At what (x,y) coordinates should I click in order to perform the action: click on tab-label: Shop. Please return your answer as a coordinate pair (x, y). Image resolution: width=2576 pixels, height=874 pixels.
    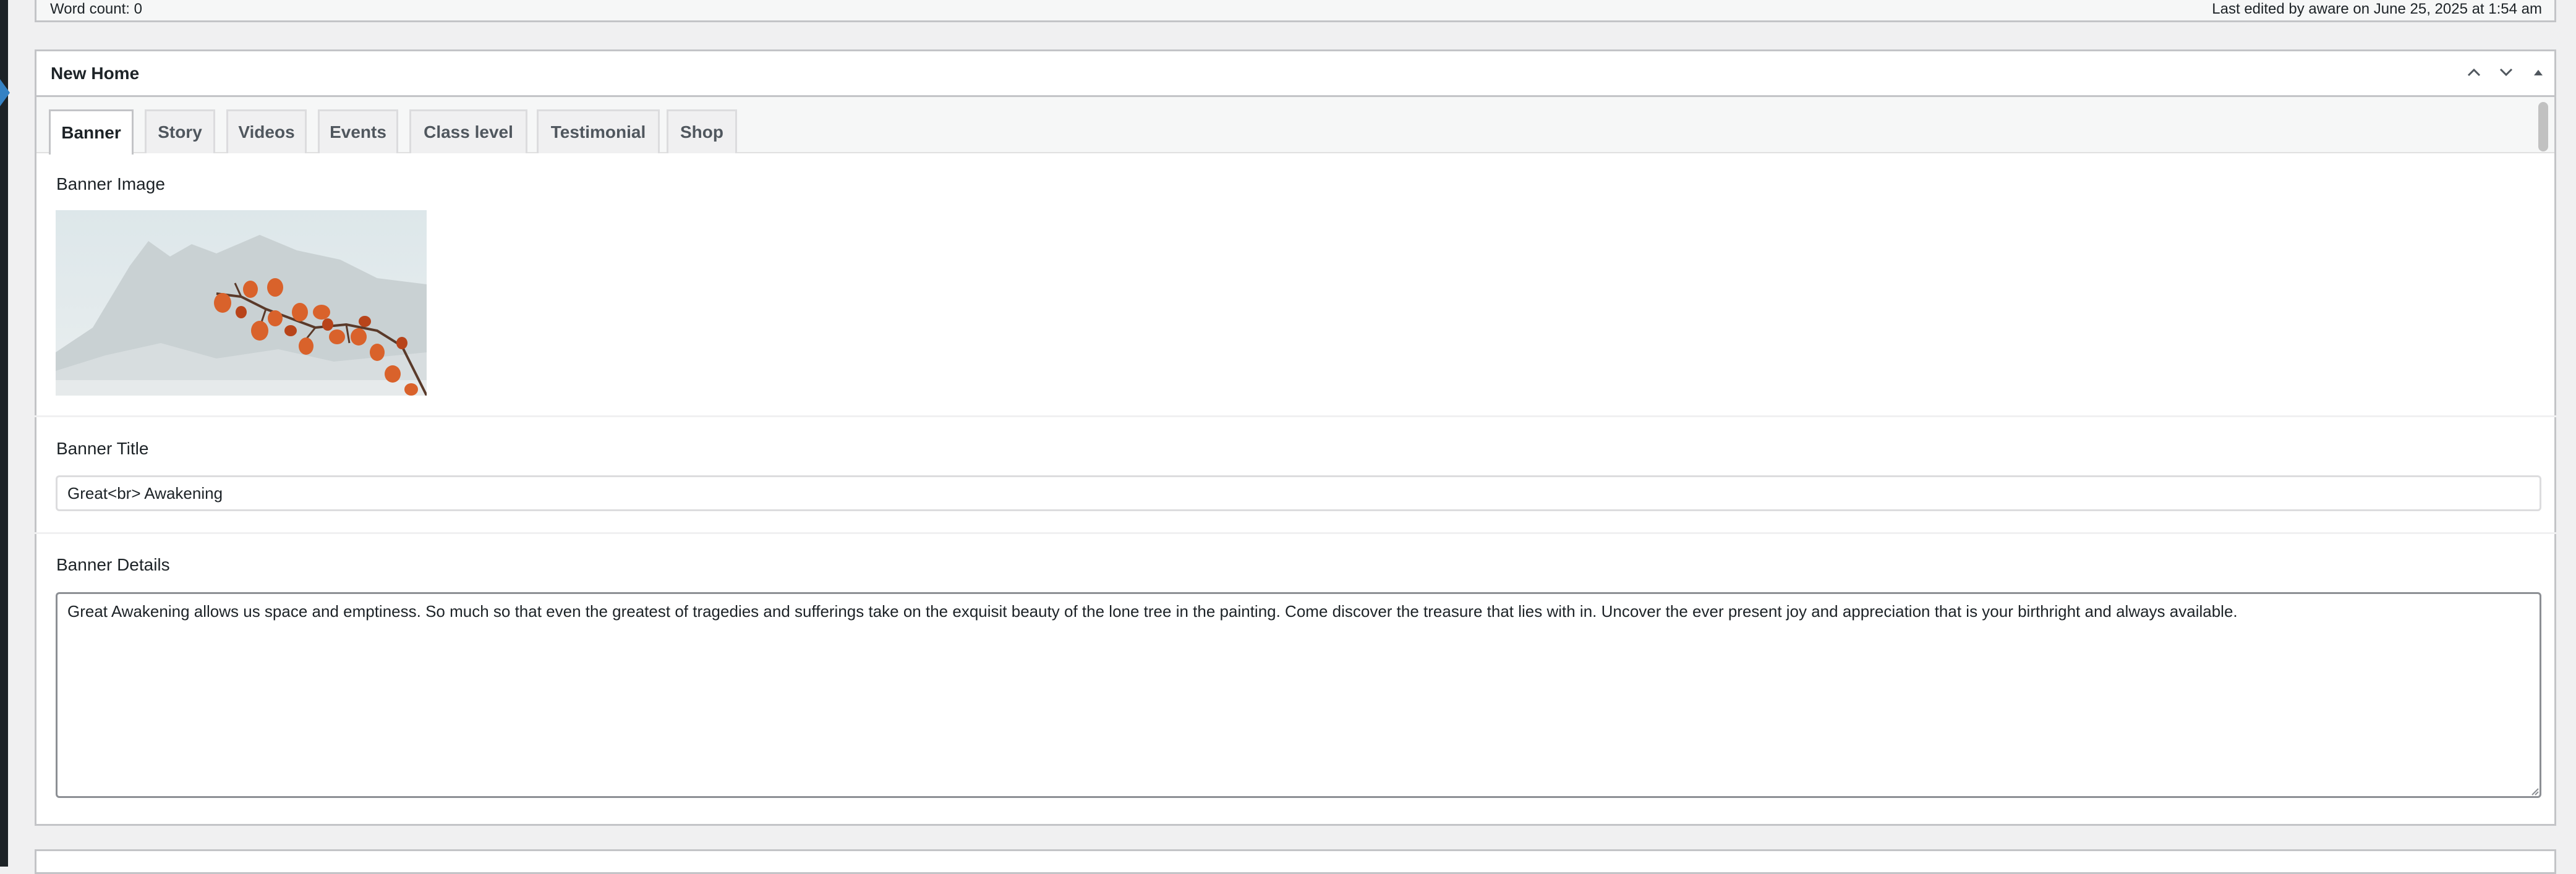
    Looking at the image, I should click on (701, 132).